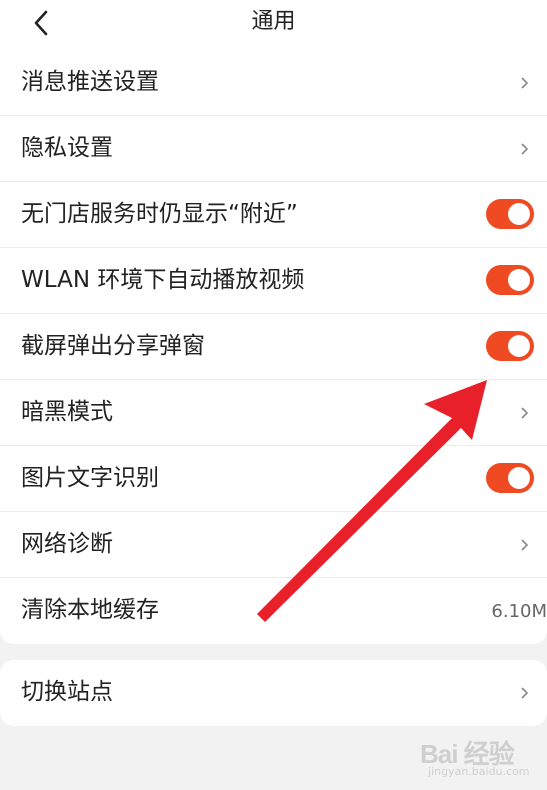 The width and height of the screenshot is (547, 790). Describe the element at coordinates (273, 479) in the screenshot. I see `setting-image-text-recognition: 图片文字识别` at that location.